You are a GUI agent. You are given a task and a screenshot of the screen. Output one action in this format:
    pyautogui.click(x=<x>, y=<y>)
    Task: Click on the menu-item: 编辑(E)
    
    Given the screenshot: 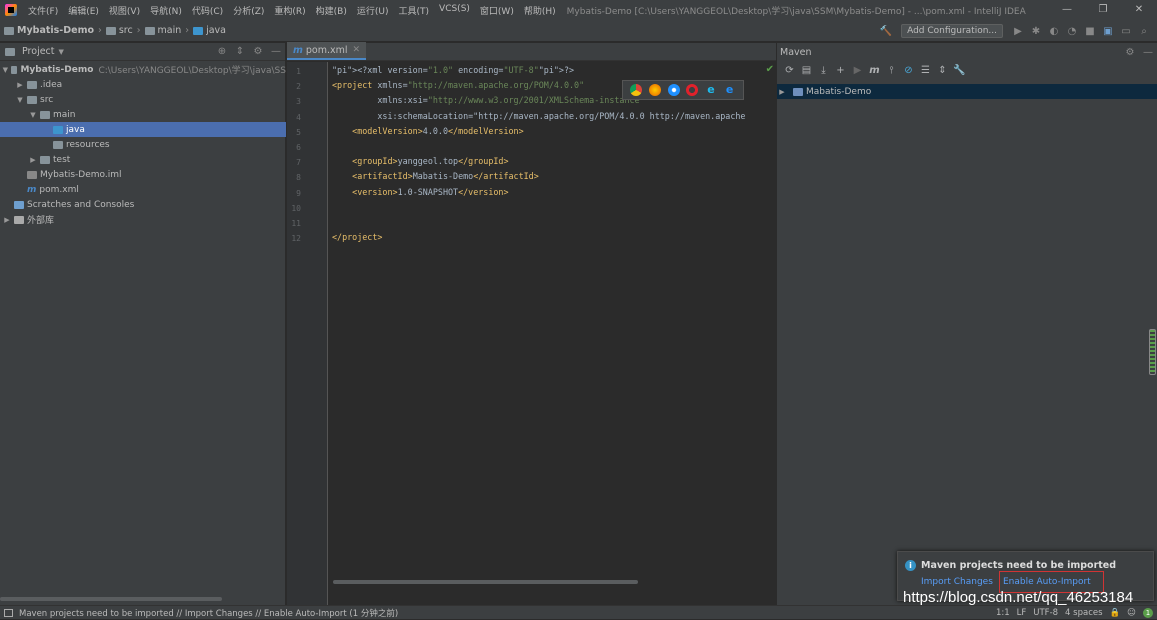 What is the action you would take?
    pyautogui.click(x=83, y=10)
    